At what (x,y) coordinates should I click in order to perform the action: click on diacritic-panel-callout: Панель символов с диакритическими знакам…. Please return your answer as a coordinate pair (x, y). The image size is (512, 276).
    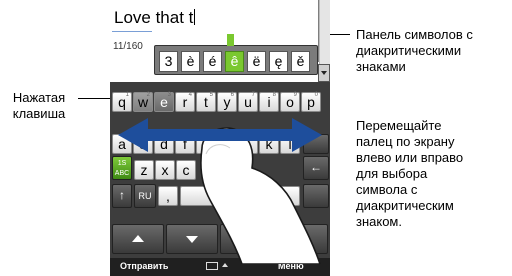
    Looking at the image, I should click on (414, 50).